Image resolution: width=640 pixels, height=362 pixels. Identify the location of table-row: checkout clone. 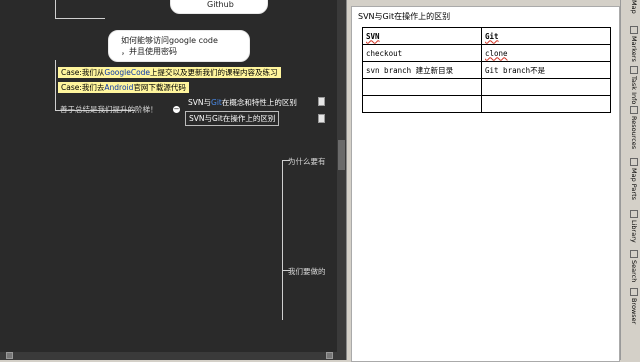
(486, 53).